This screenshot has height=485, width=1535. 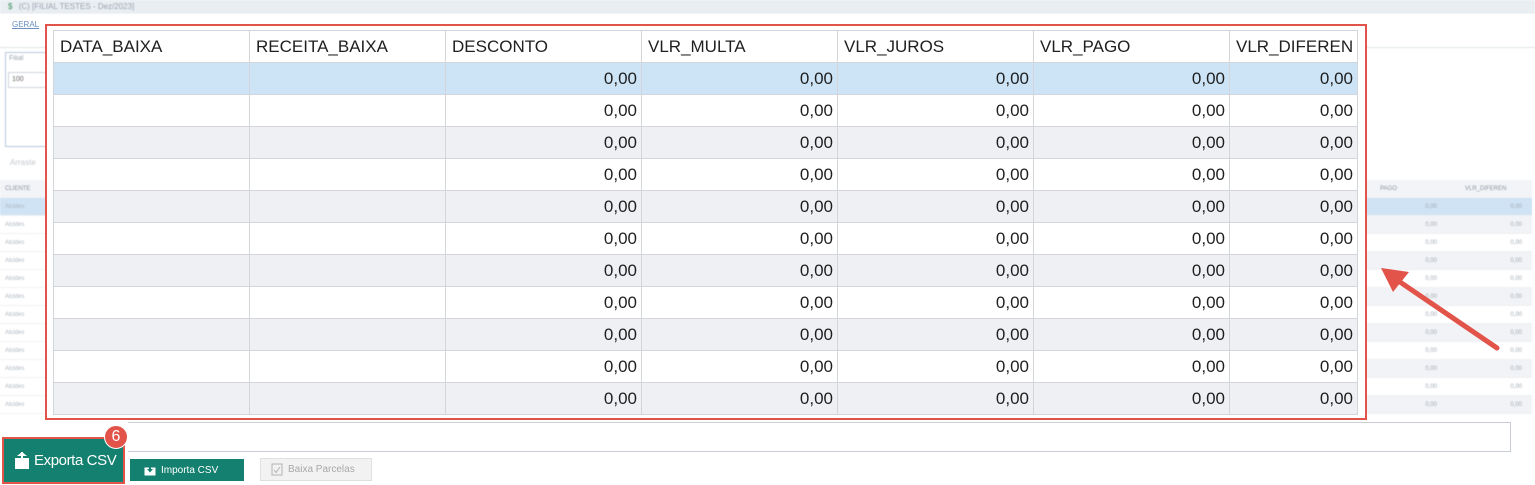 I want to click on col-header-receita-baixa: RECEITA_BAIXA, so click(x=347, y=46).